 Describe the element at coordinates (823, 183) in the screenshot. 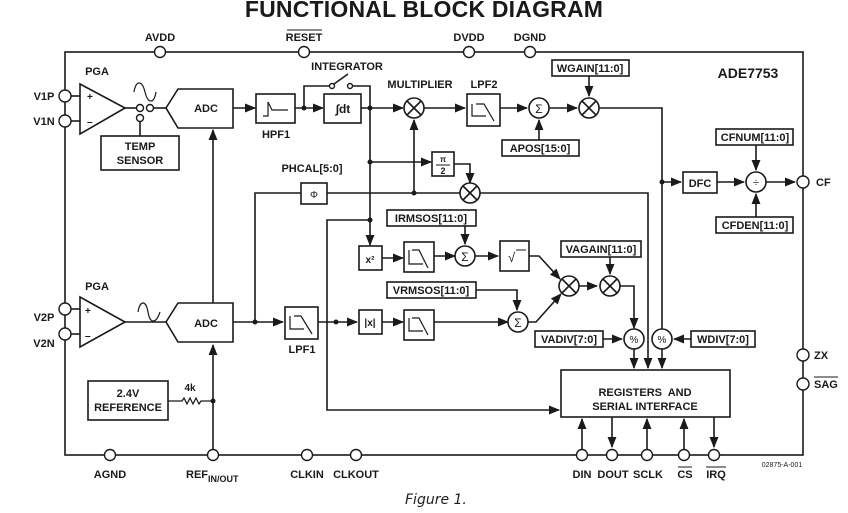

I see `svg-text: CF` at that location.